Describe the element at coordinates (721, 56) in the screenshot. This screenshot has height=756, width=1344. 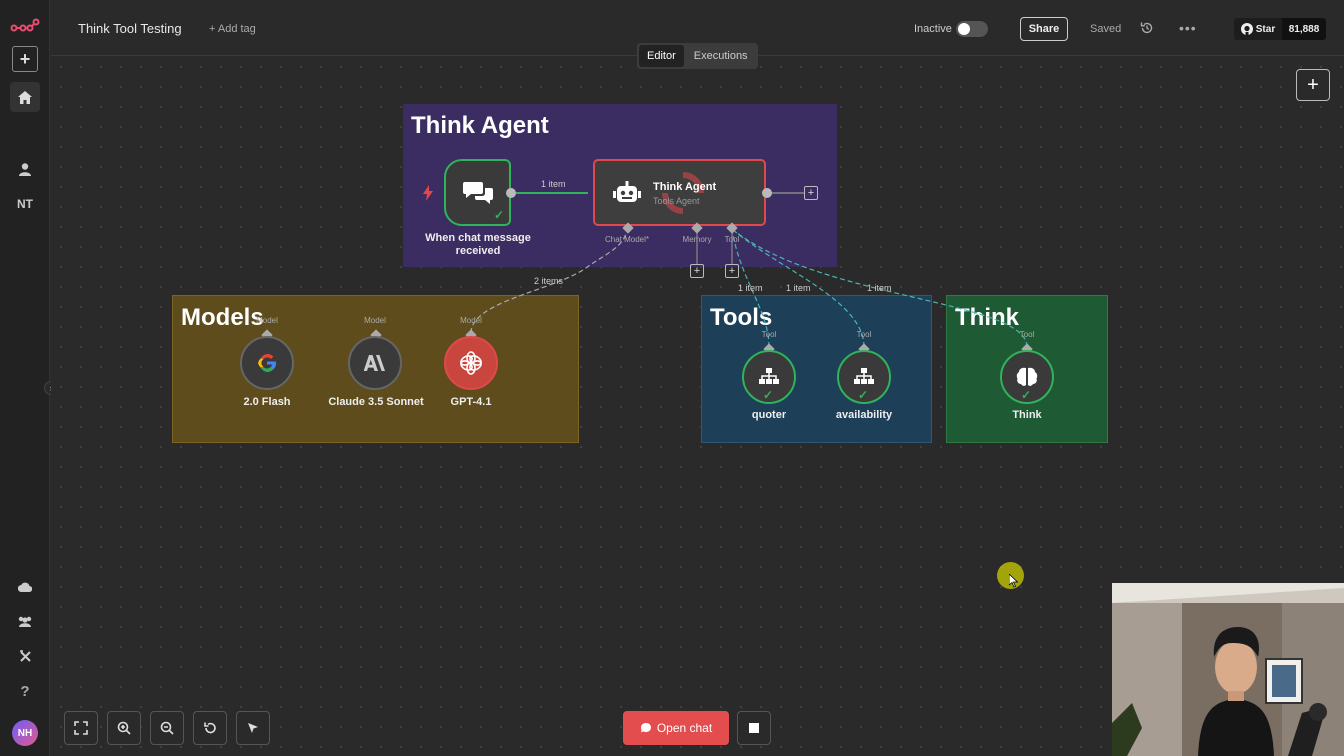
I see `tab-executions: Executions` at that location.